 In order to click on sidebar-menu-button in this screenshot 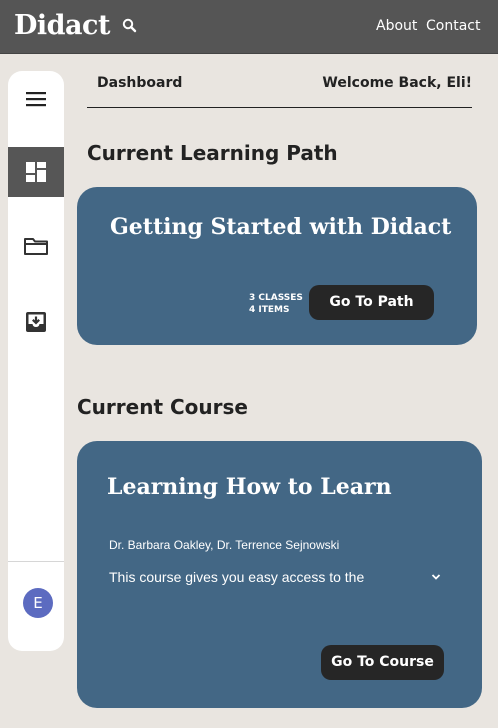, I will do `click(36, 99)`.